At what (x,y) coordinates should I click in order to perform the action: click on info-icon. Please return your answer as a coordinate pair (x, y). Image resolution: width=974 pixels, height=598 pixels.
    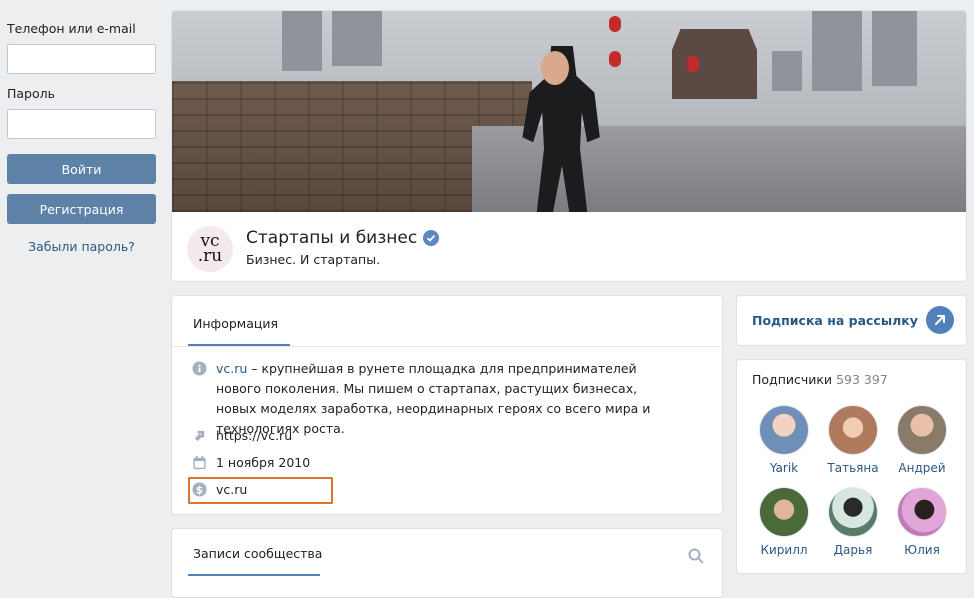
    Looking at the image, I should click on (199, 368).